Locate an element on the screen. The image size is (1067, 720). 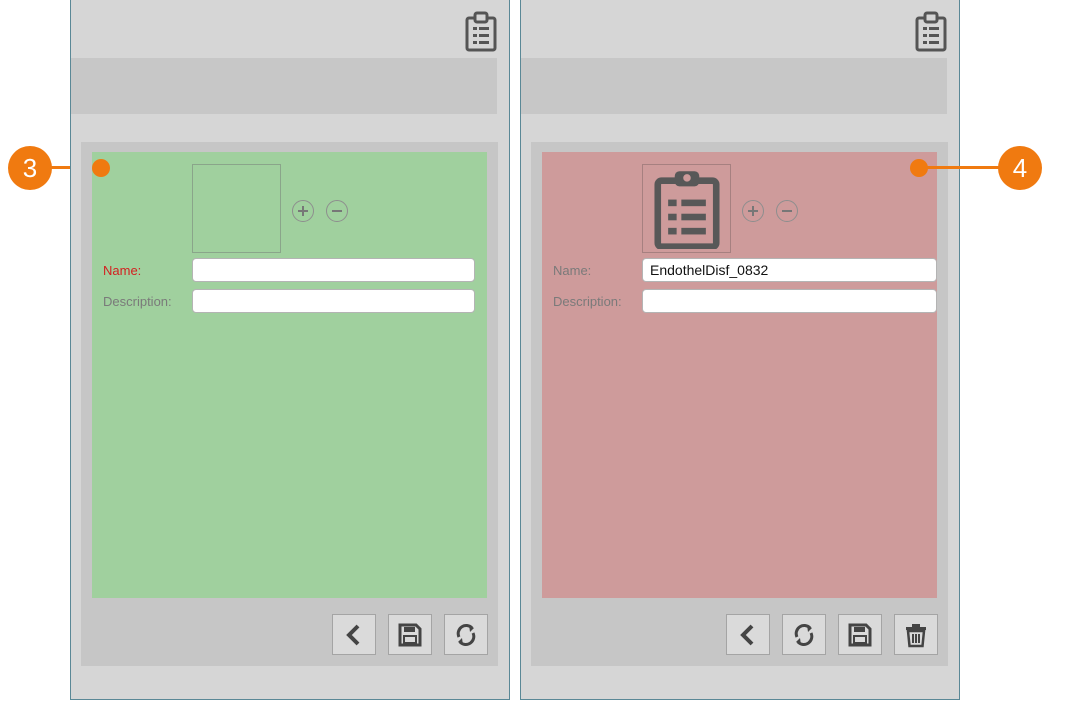
record-image is located at coordinates (686, 208).